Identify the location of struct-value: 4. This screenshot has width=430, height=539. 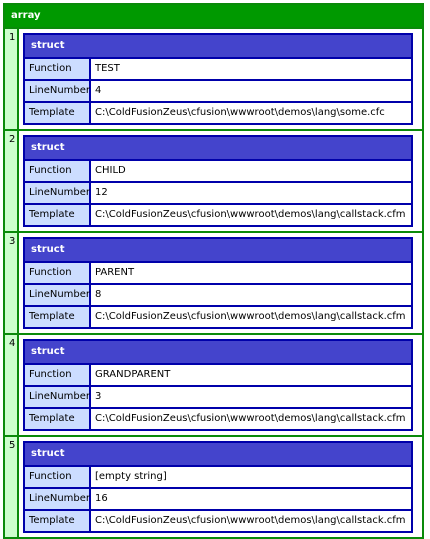
(98, 90).